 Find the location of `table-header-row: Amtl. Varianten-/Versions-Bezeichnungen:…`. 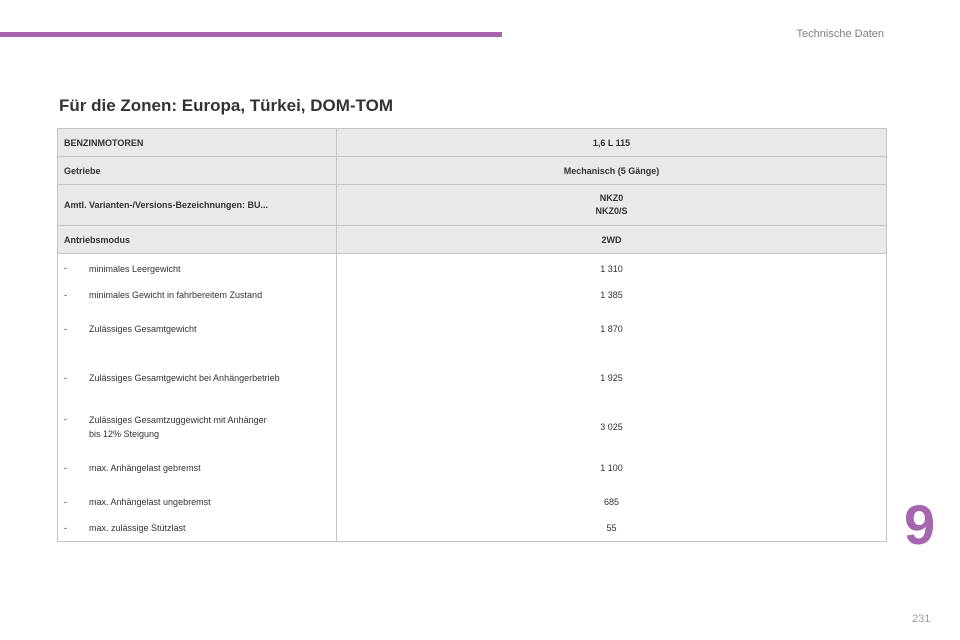

table-header-row: Amtl. Varianten-/Versions-Bezeichnungen:… is located at coordinates (472, 205).